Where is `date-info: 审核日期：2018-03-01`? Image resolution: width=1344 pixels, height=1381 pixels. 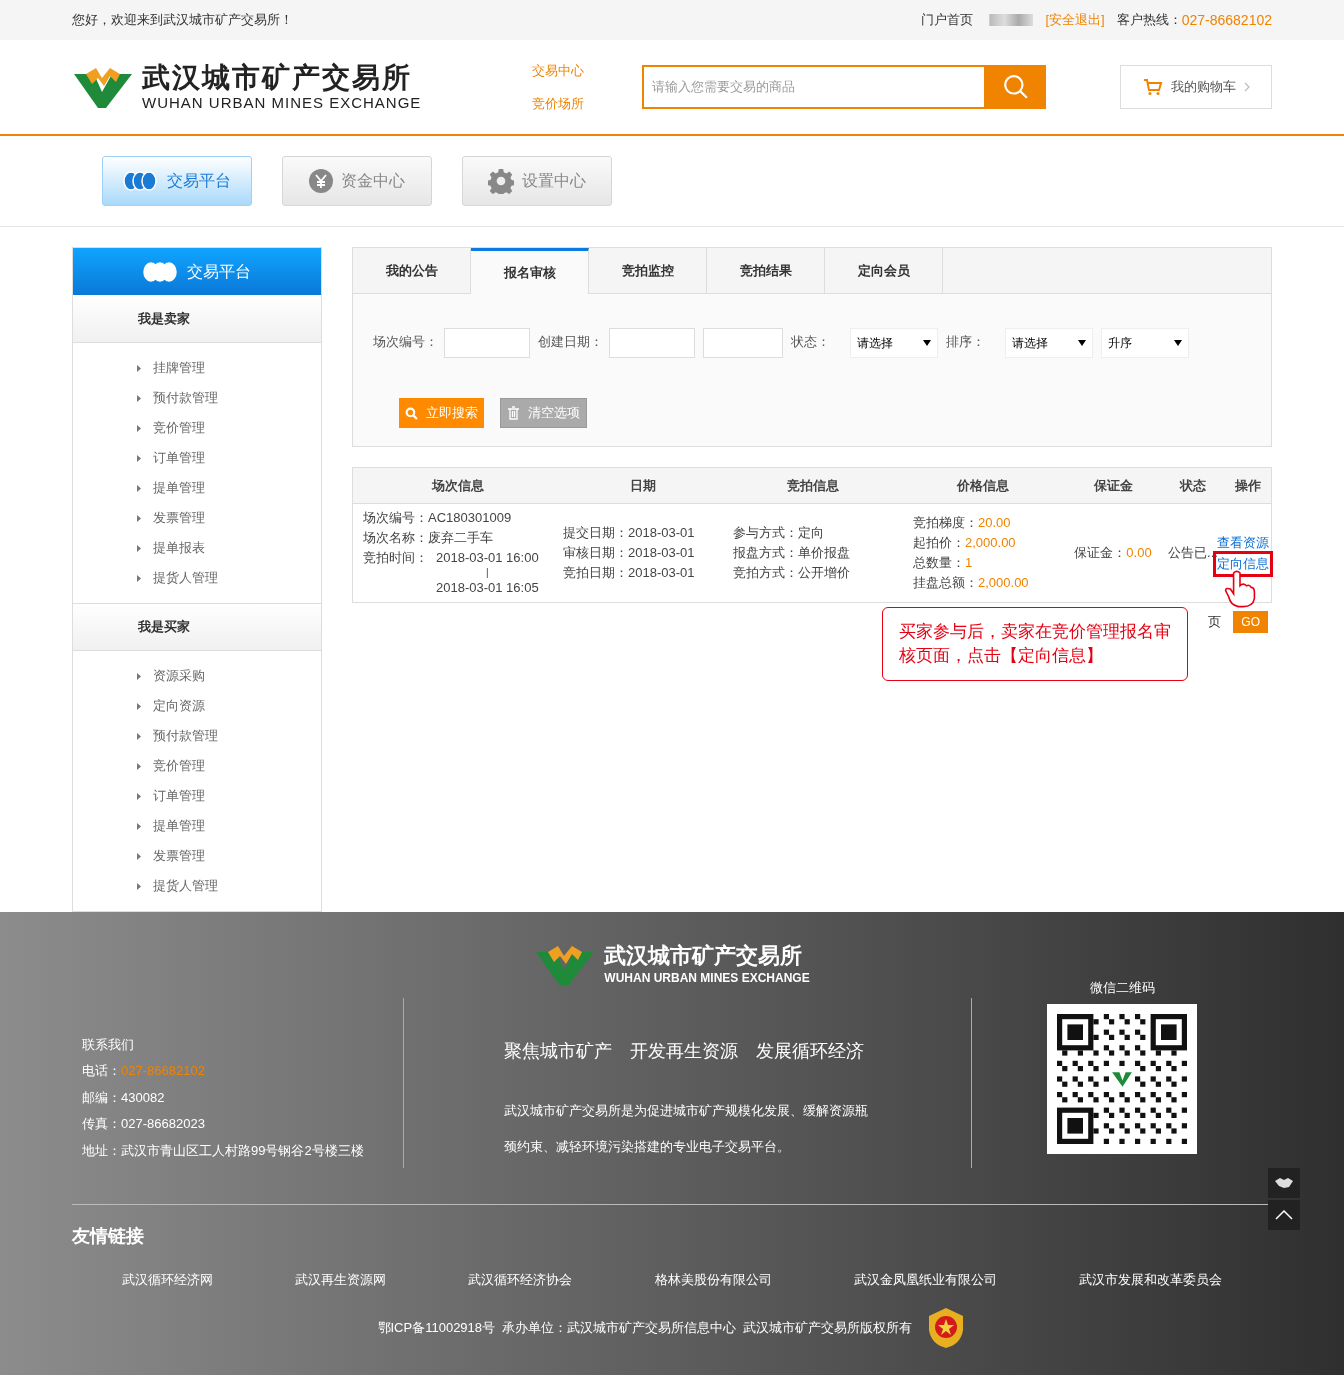 date-info: 审核日期：2018-03-01 is located at coordinates (629, 553).